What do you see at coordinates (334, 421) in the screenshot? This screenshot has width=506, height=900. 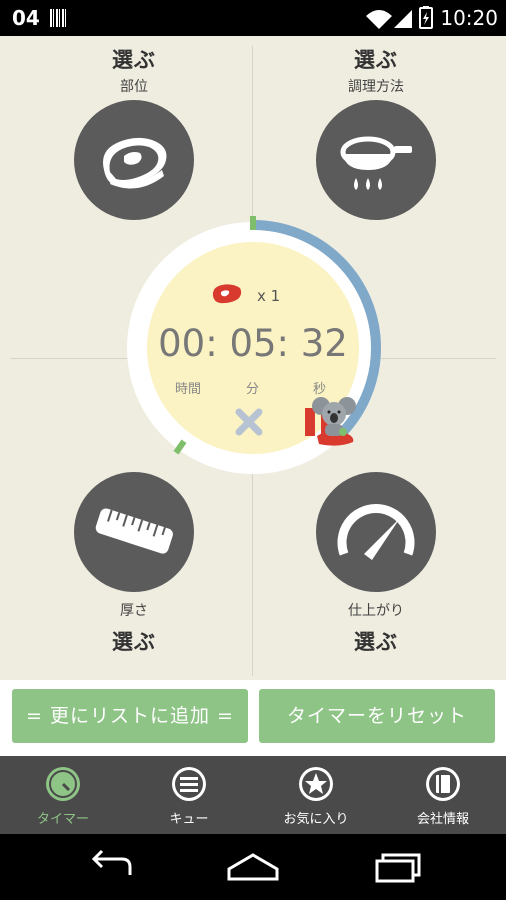 I see `koala-mascot-icon` at bounding box center [334, 421].